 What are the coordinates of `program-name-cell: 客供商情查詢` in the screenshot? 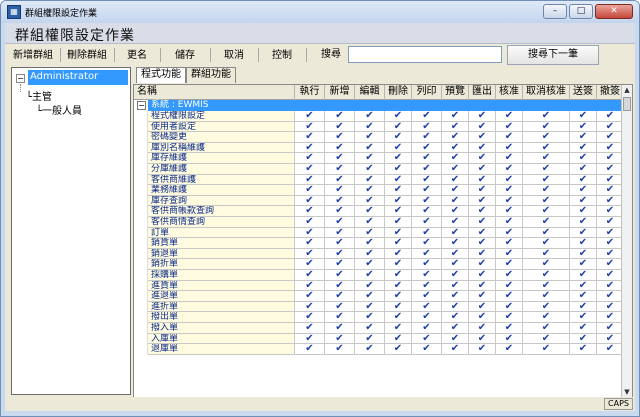 It's located at (221, 222).